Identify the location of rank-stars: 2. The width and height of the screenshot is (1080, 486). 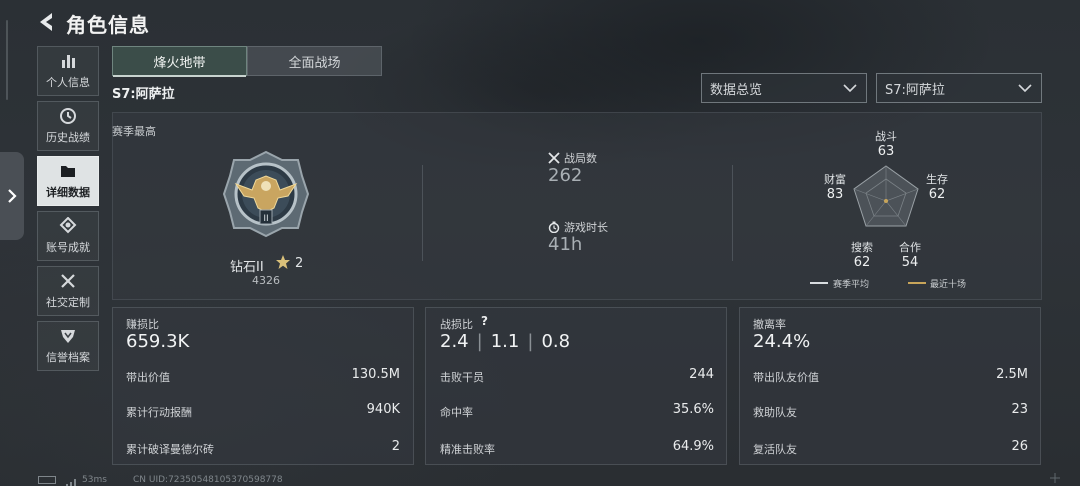
(299, 263).